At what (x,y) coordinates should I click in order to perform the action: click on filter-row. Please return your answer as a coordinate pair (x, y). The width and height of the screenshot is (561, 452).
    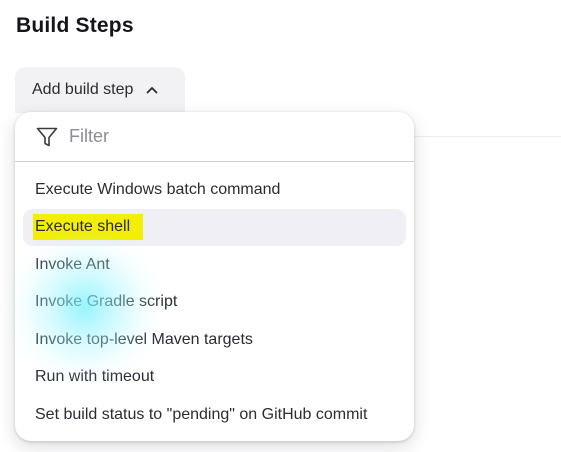
    Looking at the image, I should click on (214, 137).